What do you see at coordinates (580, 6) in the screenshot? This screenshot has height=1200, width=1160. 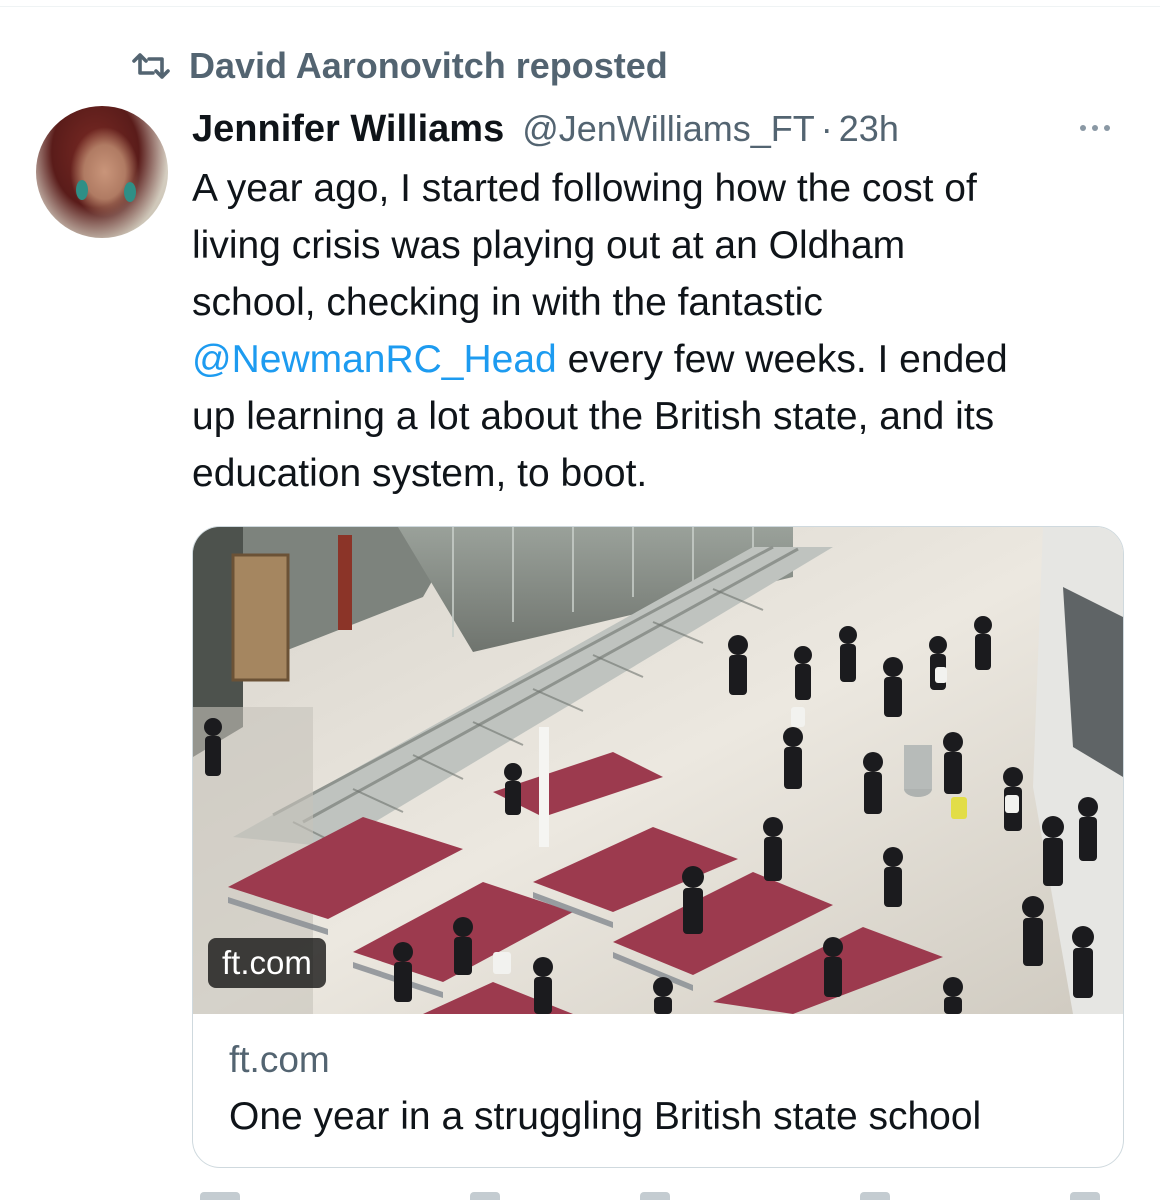 I see `top-divider` at bounding box center [580, 6].